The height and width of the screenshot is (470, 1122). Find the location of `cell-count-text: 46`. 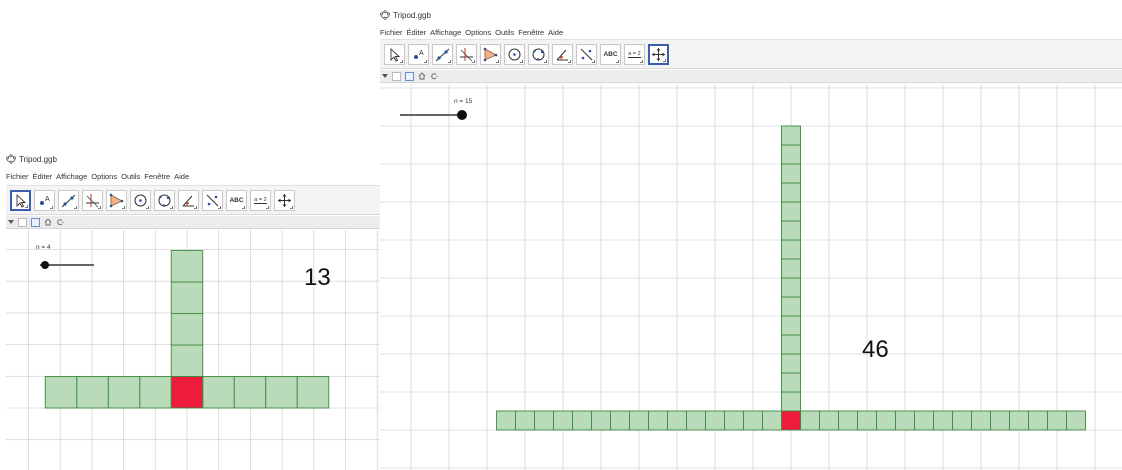

cell-count-text: 46 is located at coordinates (875, 349).